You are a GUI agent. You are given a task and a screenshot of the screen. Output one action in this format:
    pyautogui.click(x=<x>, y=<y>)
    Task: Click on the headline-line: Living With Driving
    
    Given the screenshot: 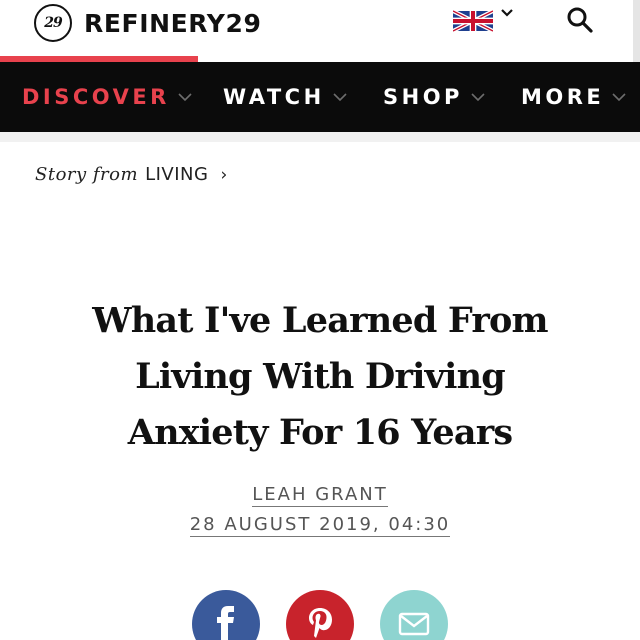 What is the action you would take?
    pyautogui.click(x=320, y=376)
    